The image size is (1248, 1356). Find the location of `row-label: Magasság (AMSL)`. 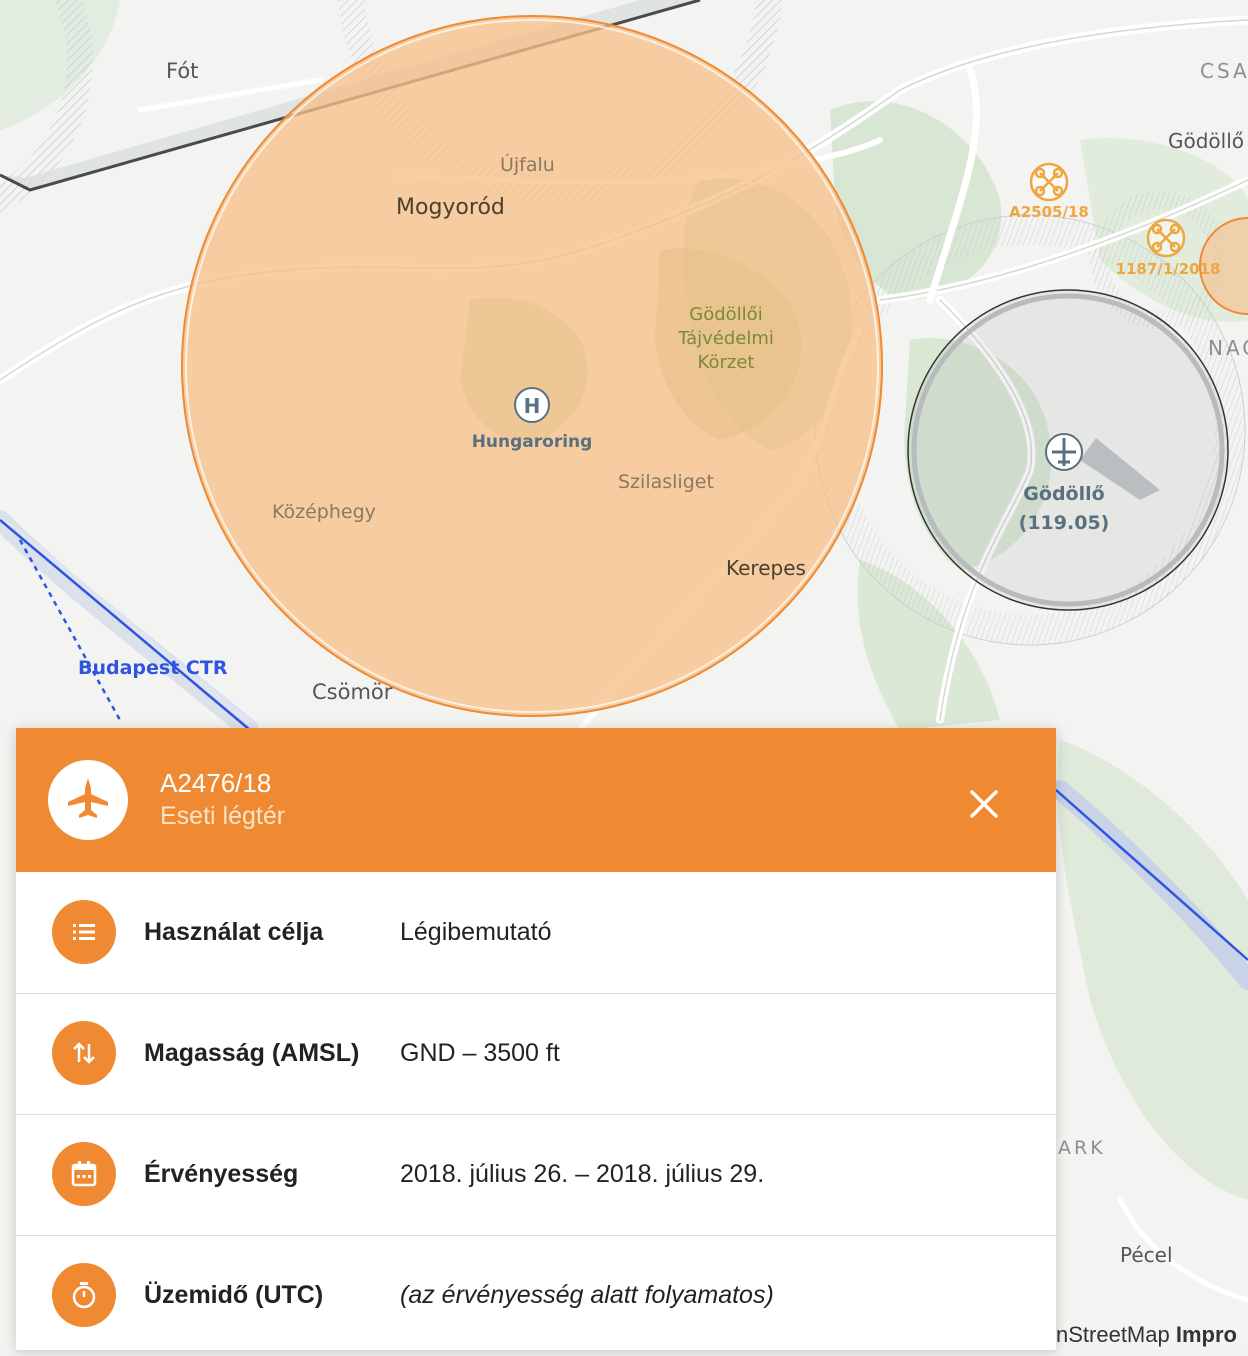

row-label: Magasság (AMSL) is located at coordinates (252, 1053).